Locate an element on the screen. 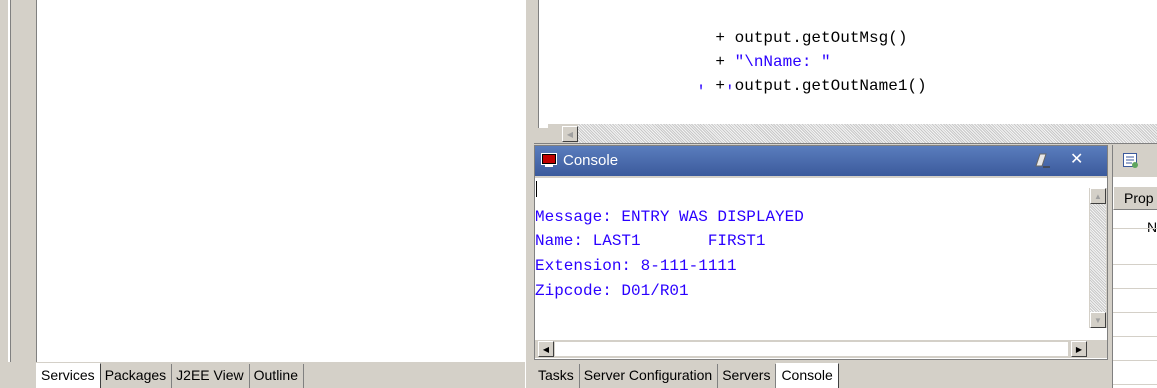 The height and width of the screenshot is (388, 1157). scroll-up-arrow-icon: ▲ is located at coordinates (1098, 196).